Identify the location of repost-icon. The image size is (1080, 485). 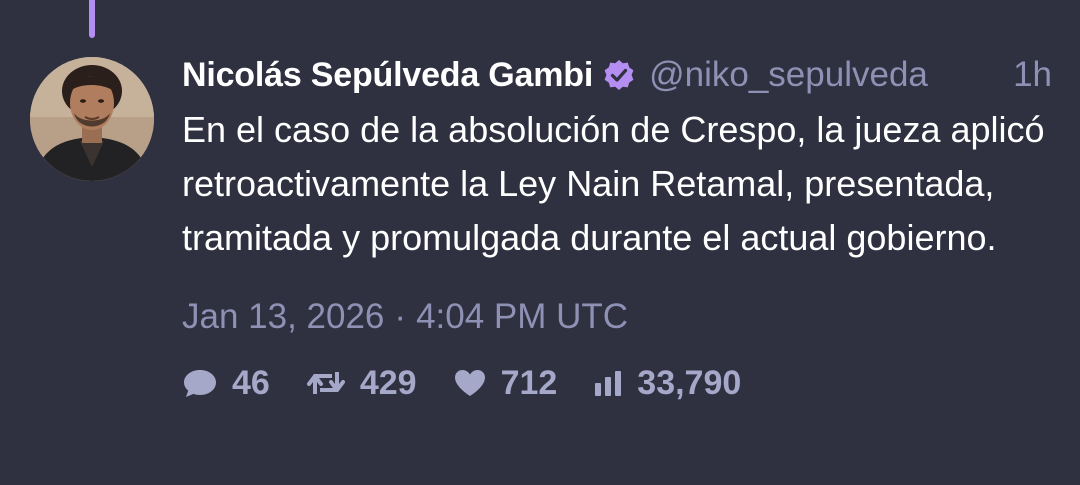
(326, 383).